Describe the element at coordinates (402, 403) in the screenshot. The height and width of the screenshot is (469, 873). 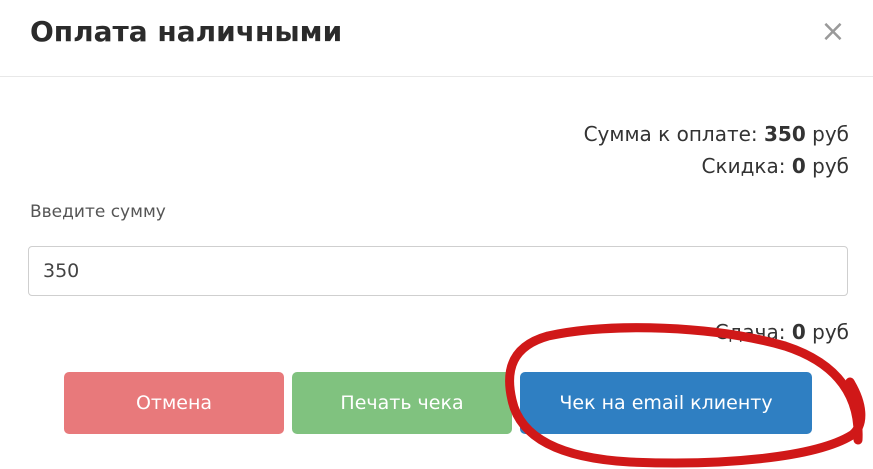
I see `print-receipt-button: Печать чека` at that location.